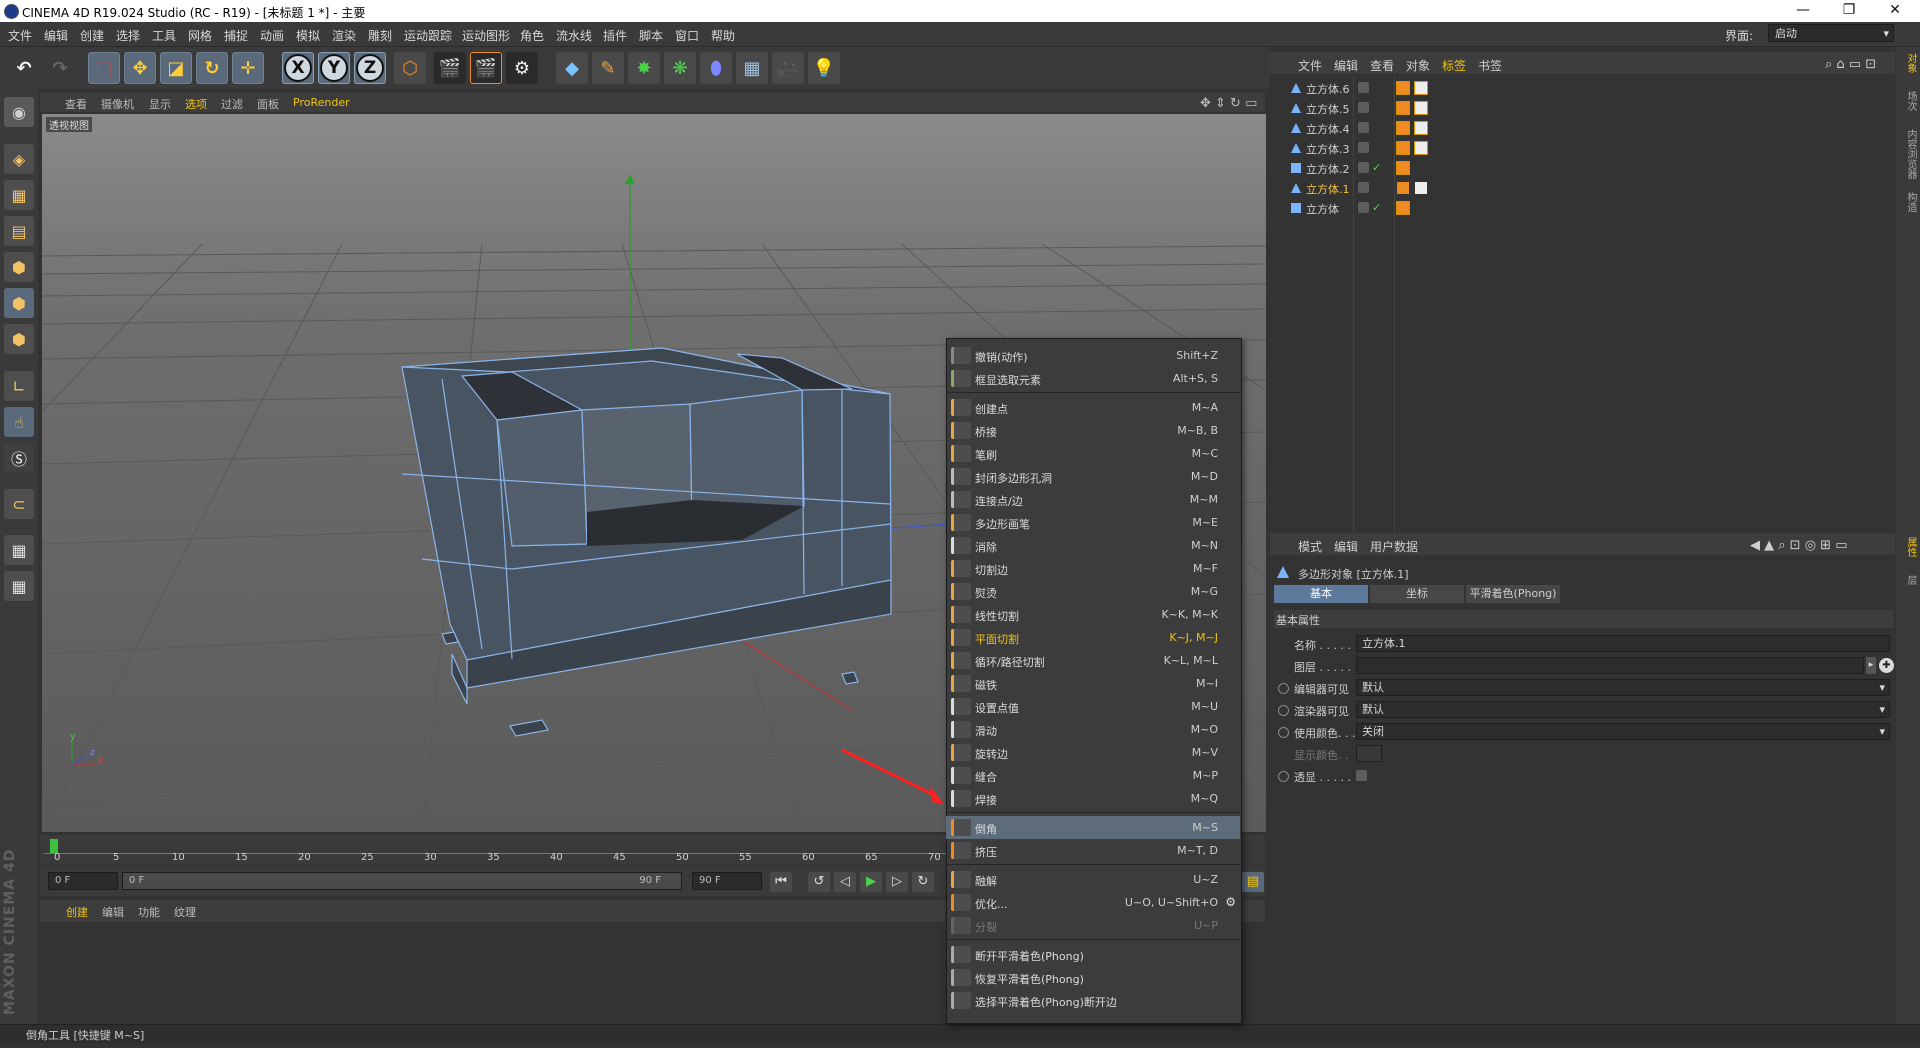 Image resolution: width=1920 pixels, height=1048 pixels. Describe the element at coordinates (1093, 752) in the screenshot. I see `context-menu-item: 旋转边 M~V` at that location.